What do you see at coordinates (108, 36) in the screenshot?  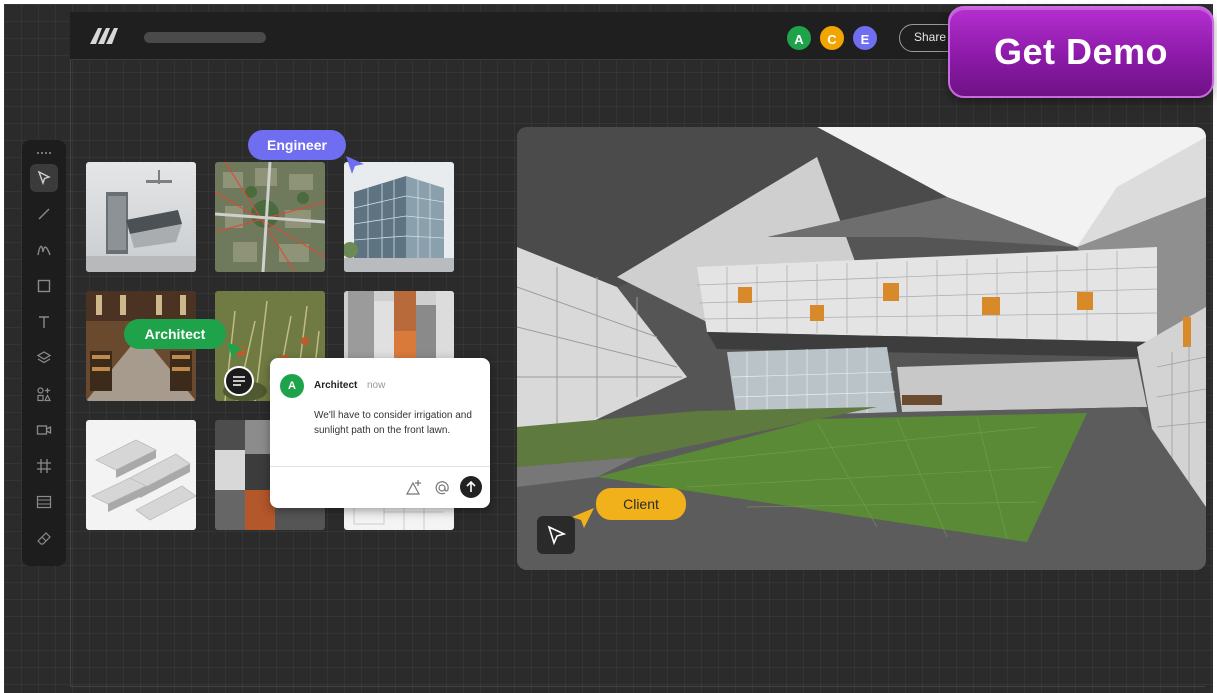 I see `logo-icon` at bounding box center [108, 36].